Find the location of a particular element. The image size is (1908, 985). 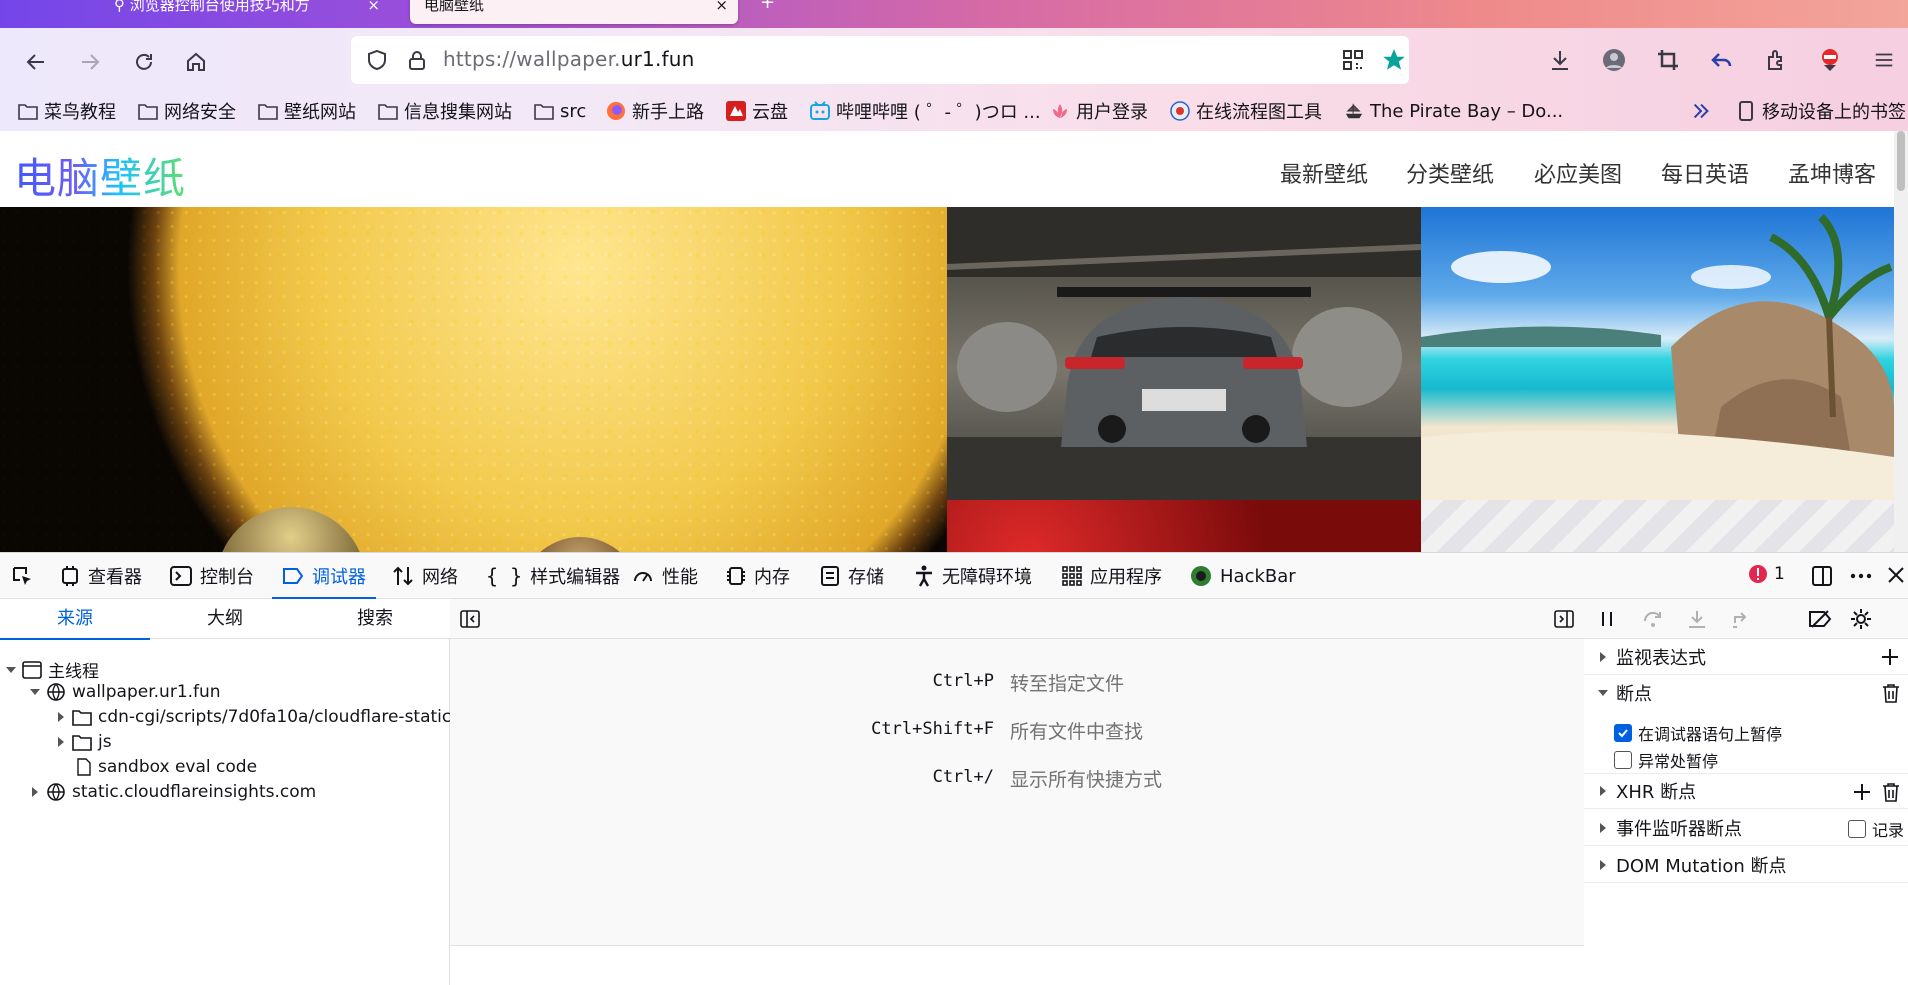

tree-domain-wallpaper: wallpaper.ur1.fun is located at coordinates (125, 692).